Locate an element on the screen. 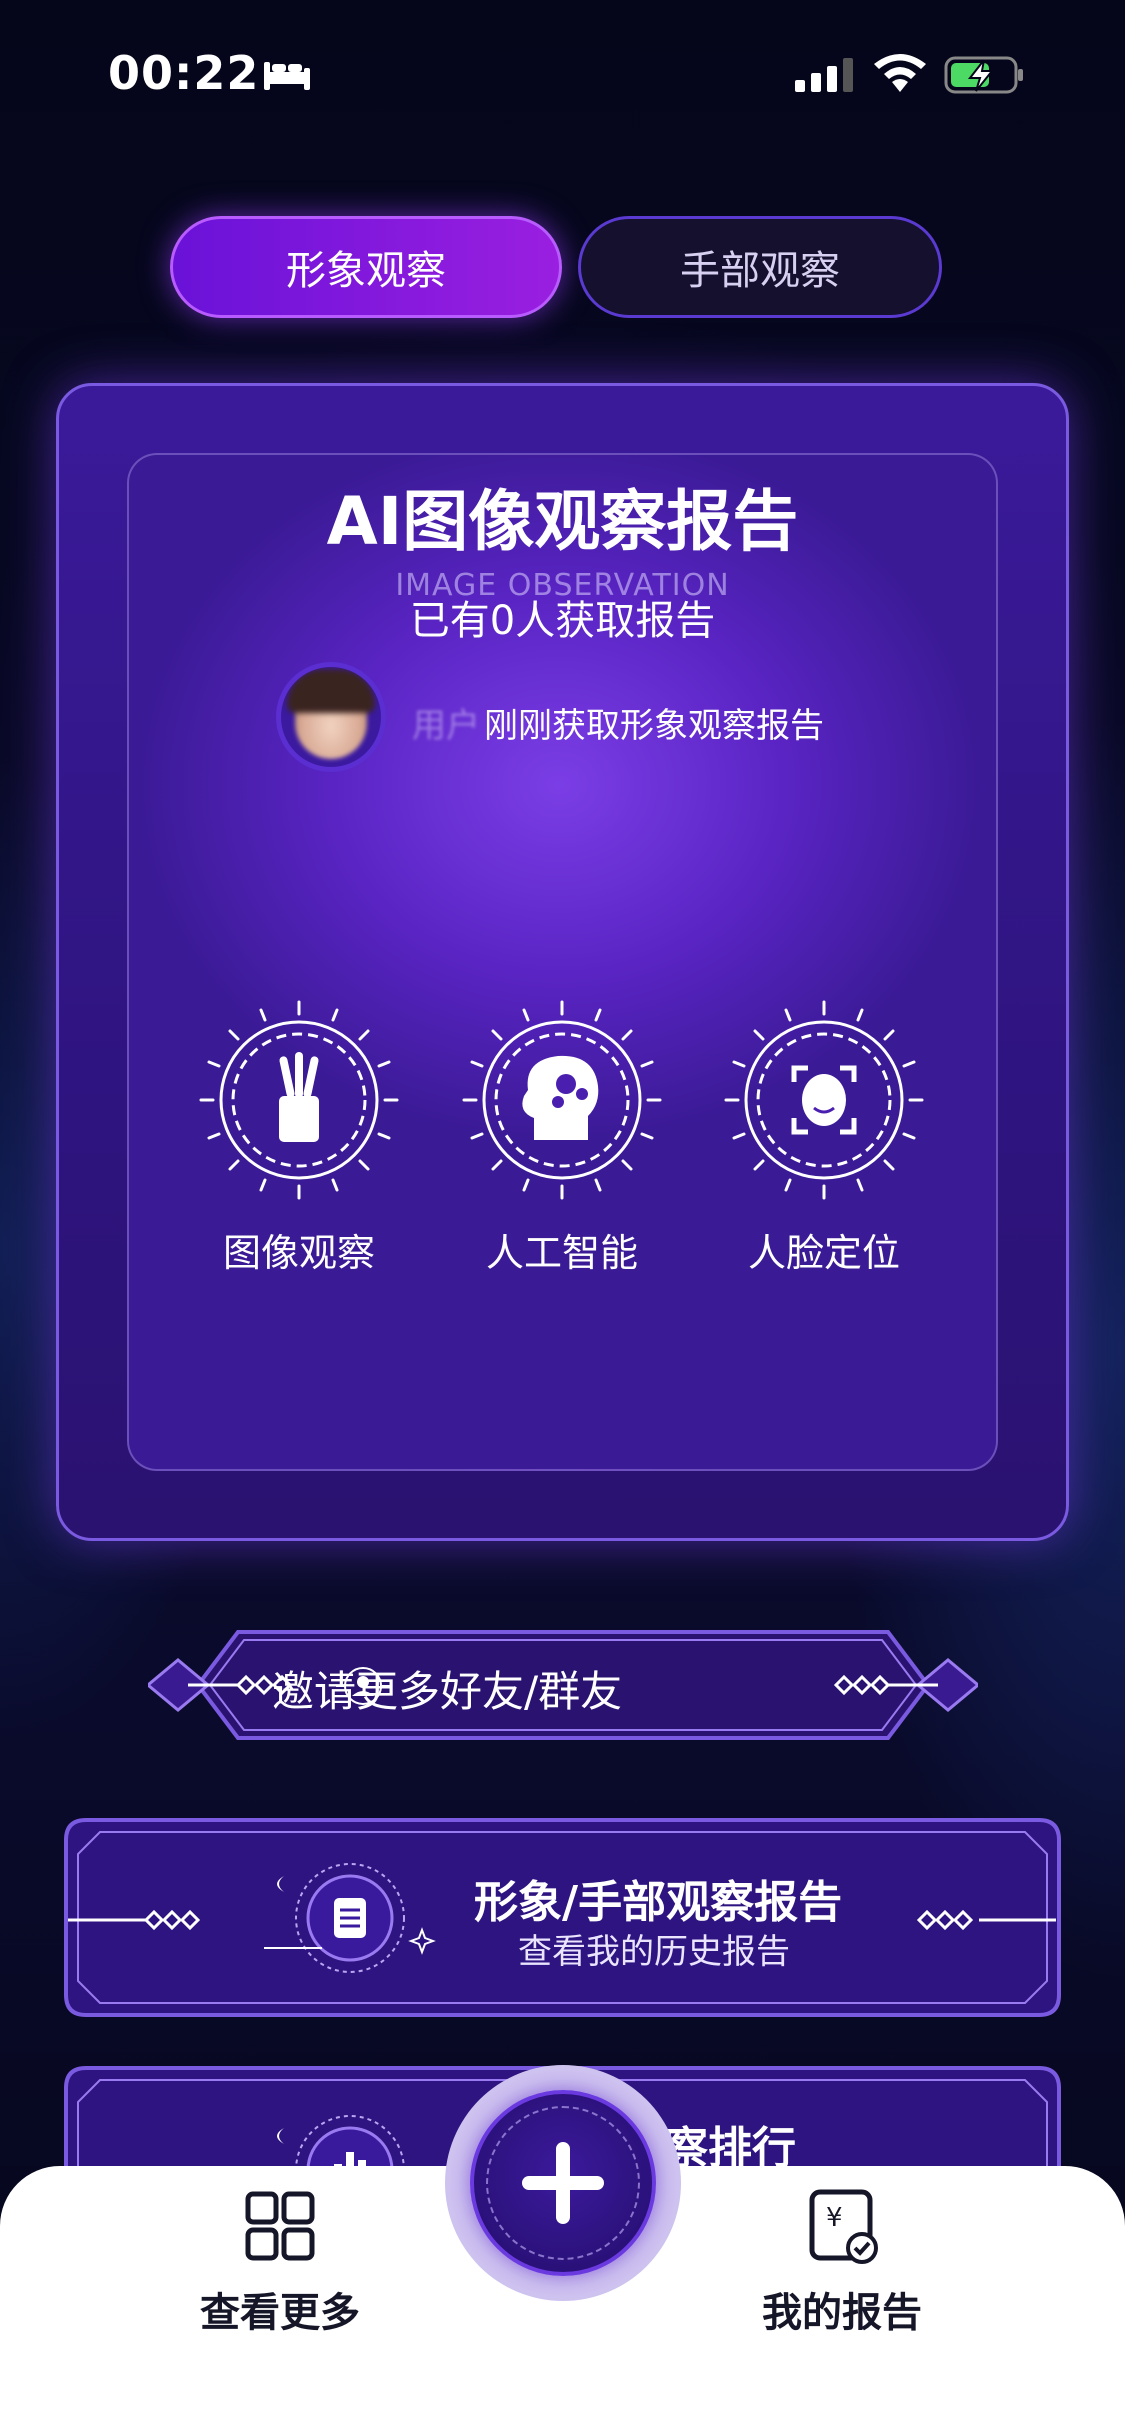 The height and width of the screenshot is (2436, 1125). recent-user-name: 用户 is located at coordinates (446, 726).